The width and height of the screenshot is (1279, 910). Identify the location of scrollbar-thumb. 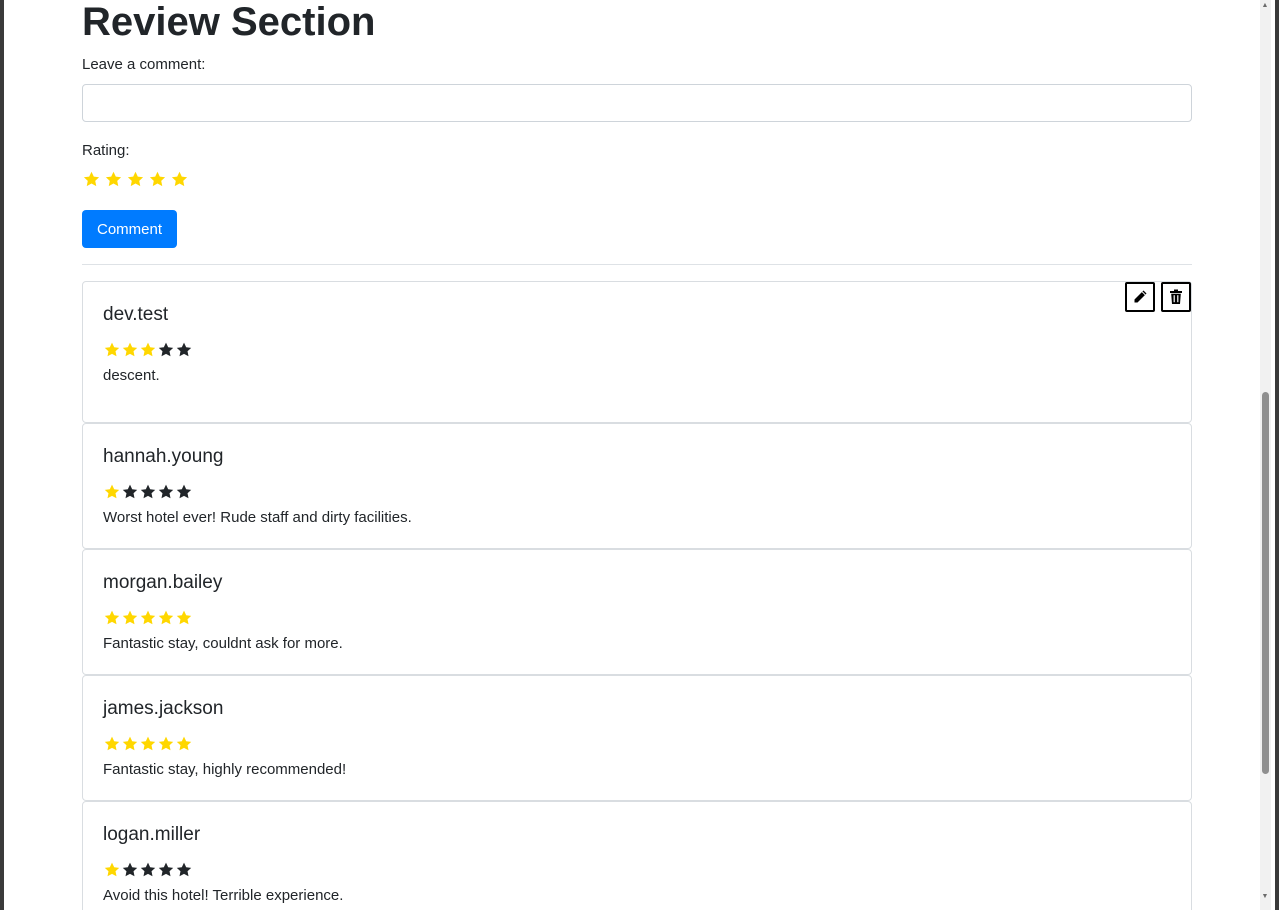
(1265, 583).